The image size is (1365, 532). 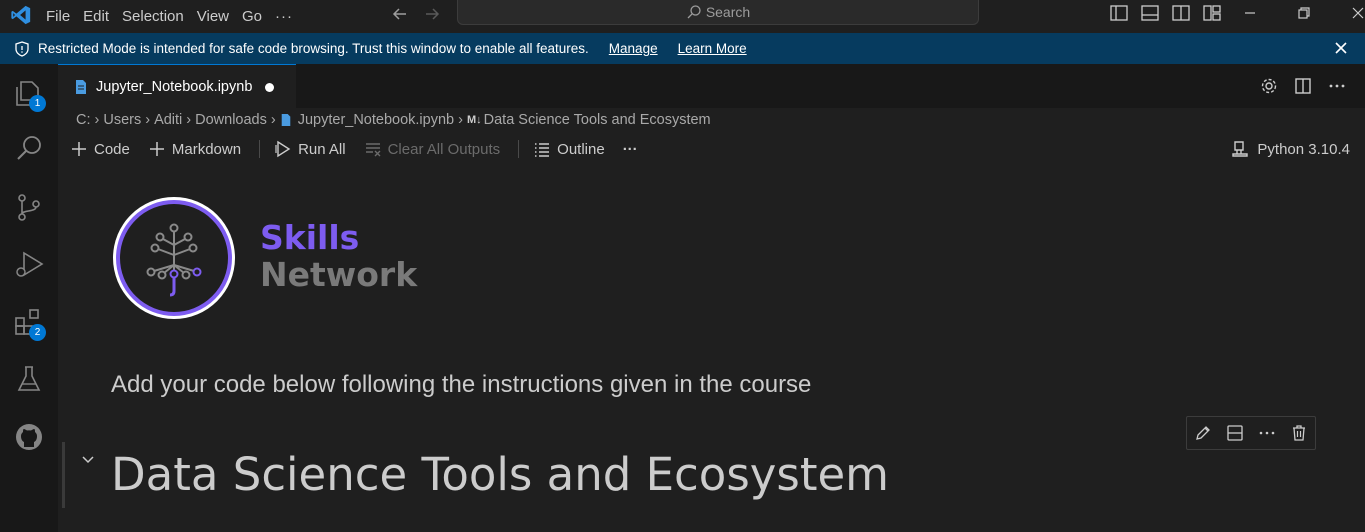 What do you see at coordinates (284, 16) in the screenshot?
I see `menu-more: ···` at bounding box center [284, 16].